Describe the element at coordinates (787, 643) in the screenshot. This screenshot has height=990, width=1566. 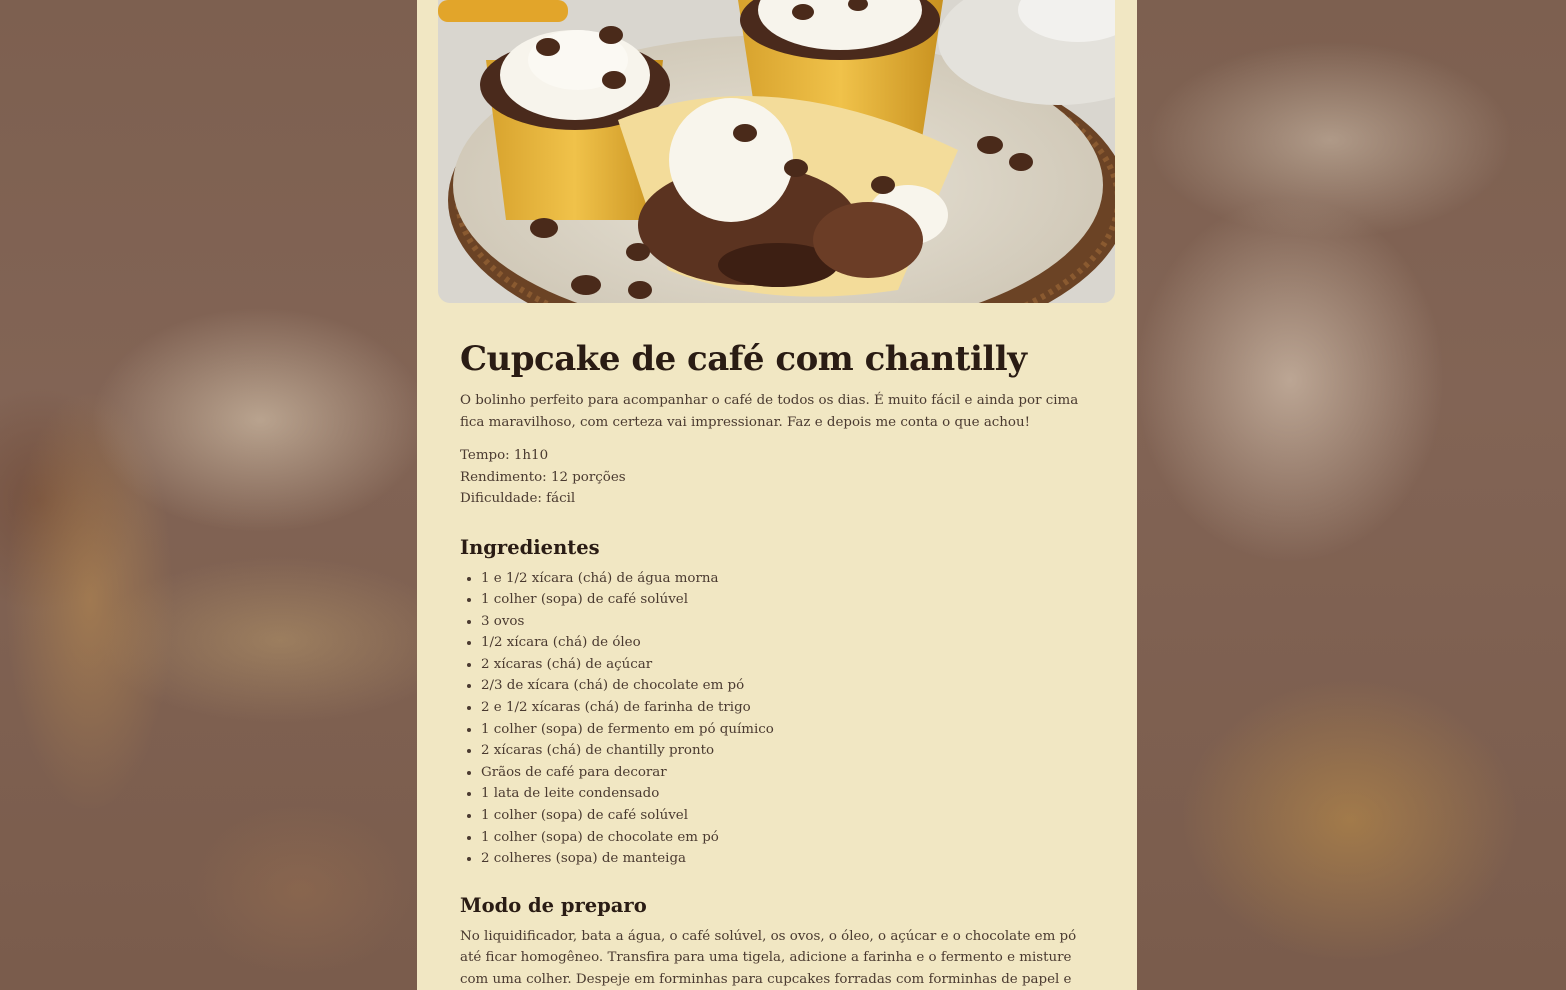
I see `list-item: 1/2 xícara (chá) de óleo` at that location.